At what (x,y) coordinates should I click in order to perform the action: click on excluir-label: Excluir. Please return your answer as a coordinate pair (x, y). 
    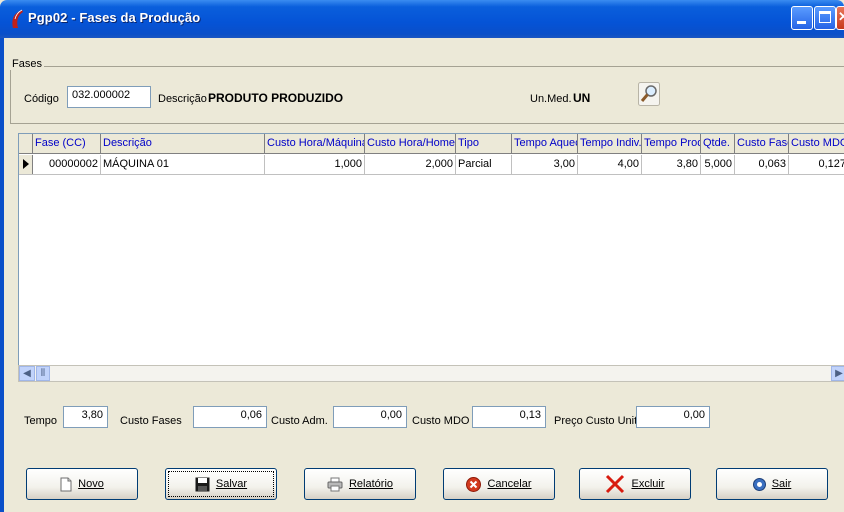
    Looking at the image, I should click on (648, 484).